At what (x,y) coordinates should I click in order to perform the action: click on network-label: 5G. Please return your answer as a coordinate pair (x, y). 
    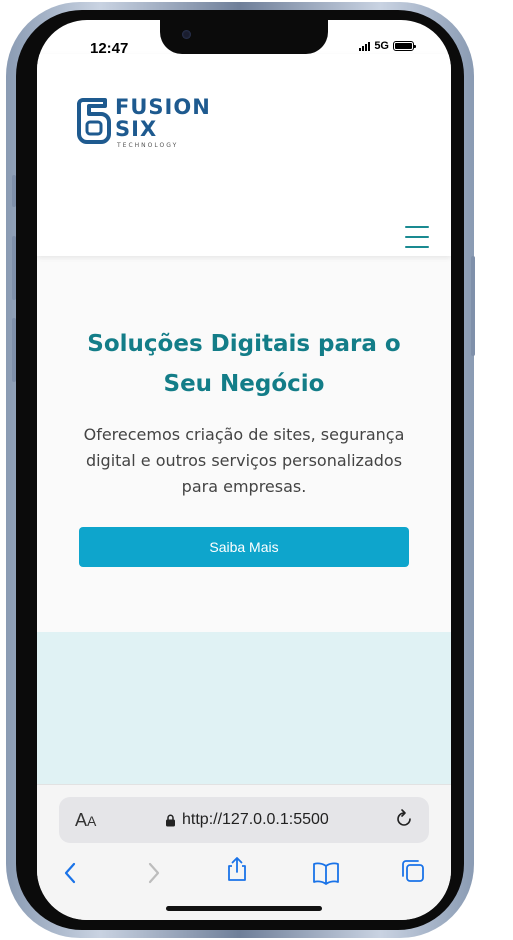
    Looking at the image, I should click on (381, 46).